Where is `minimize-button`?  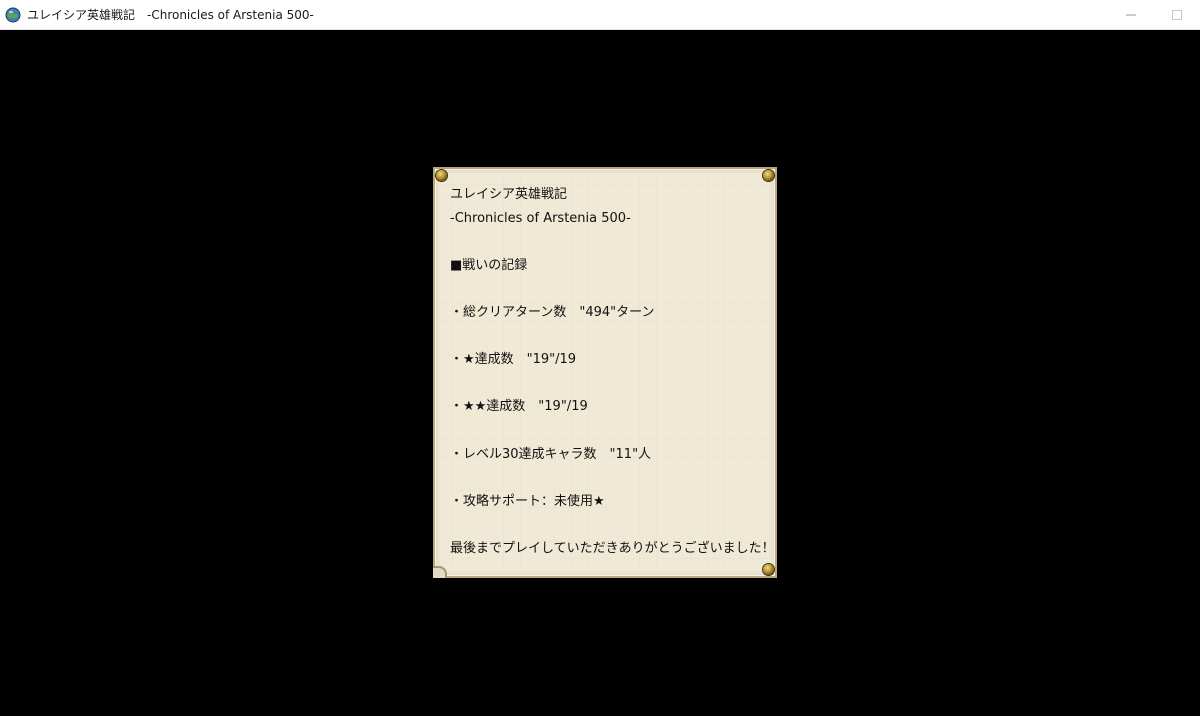 minimize-button is located at coordinates (1131, 15).